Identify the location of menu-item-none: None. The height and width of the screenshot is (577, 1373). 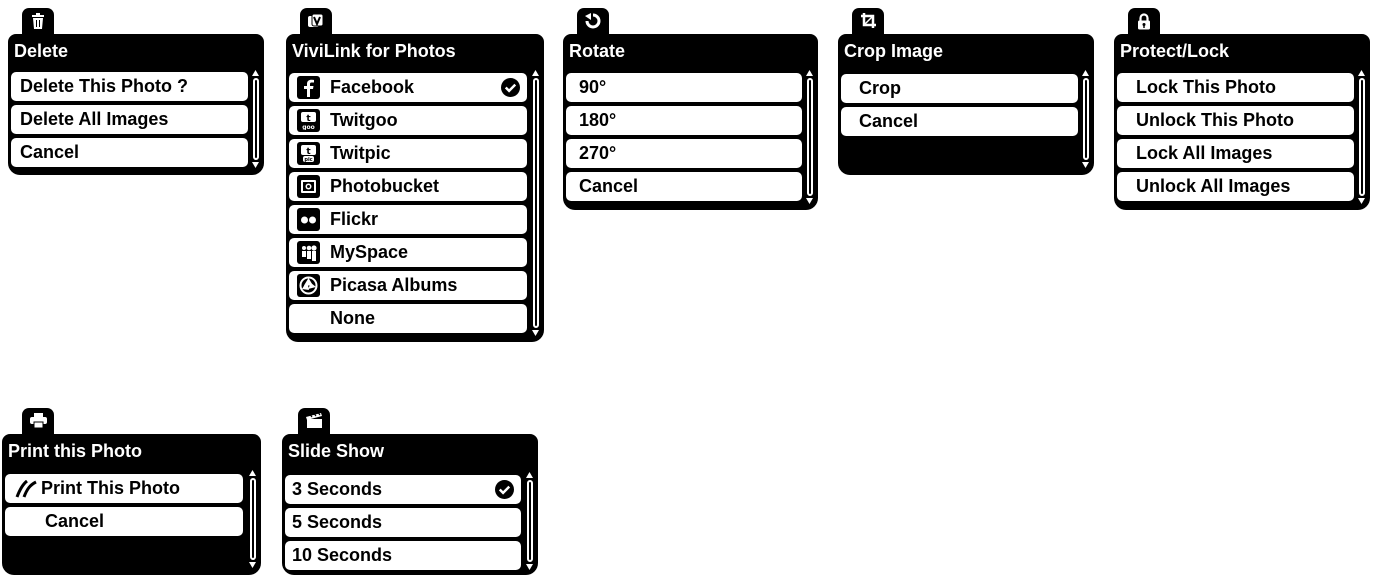
(408, 318).